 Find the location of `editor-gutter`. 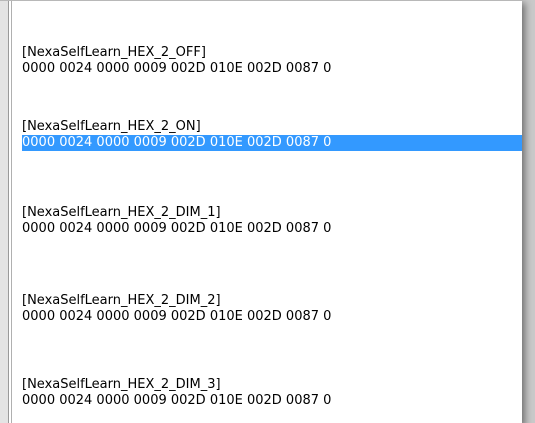

editor-gutter is located at coordinates (4, 212).